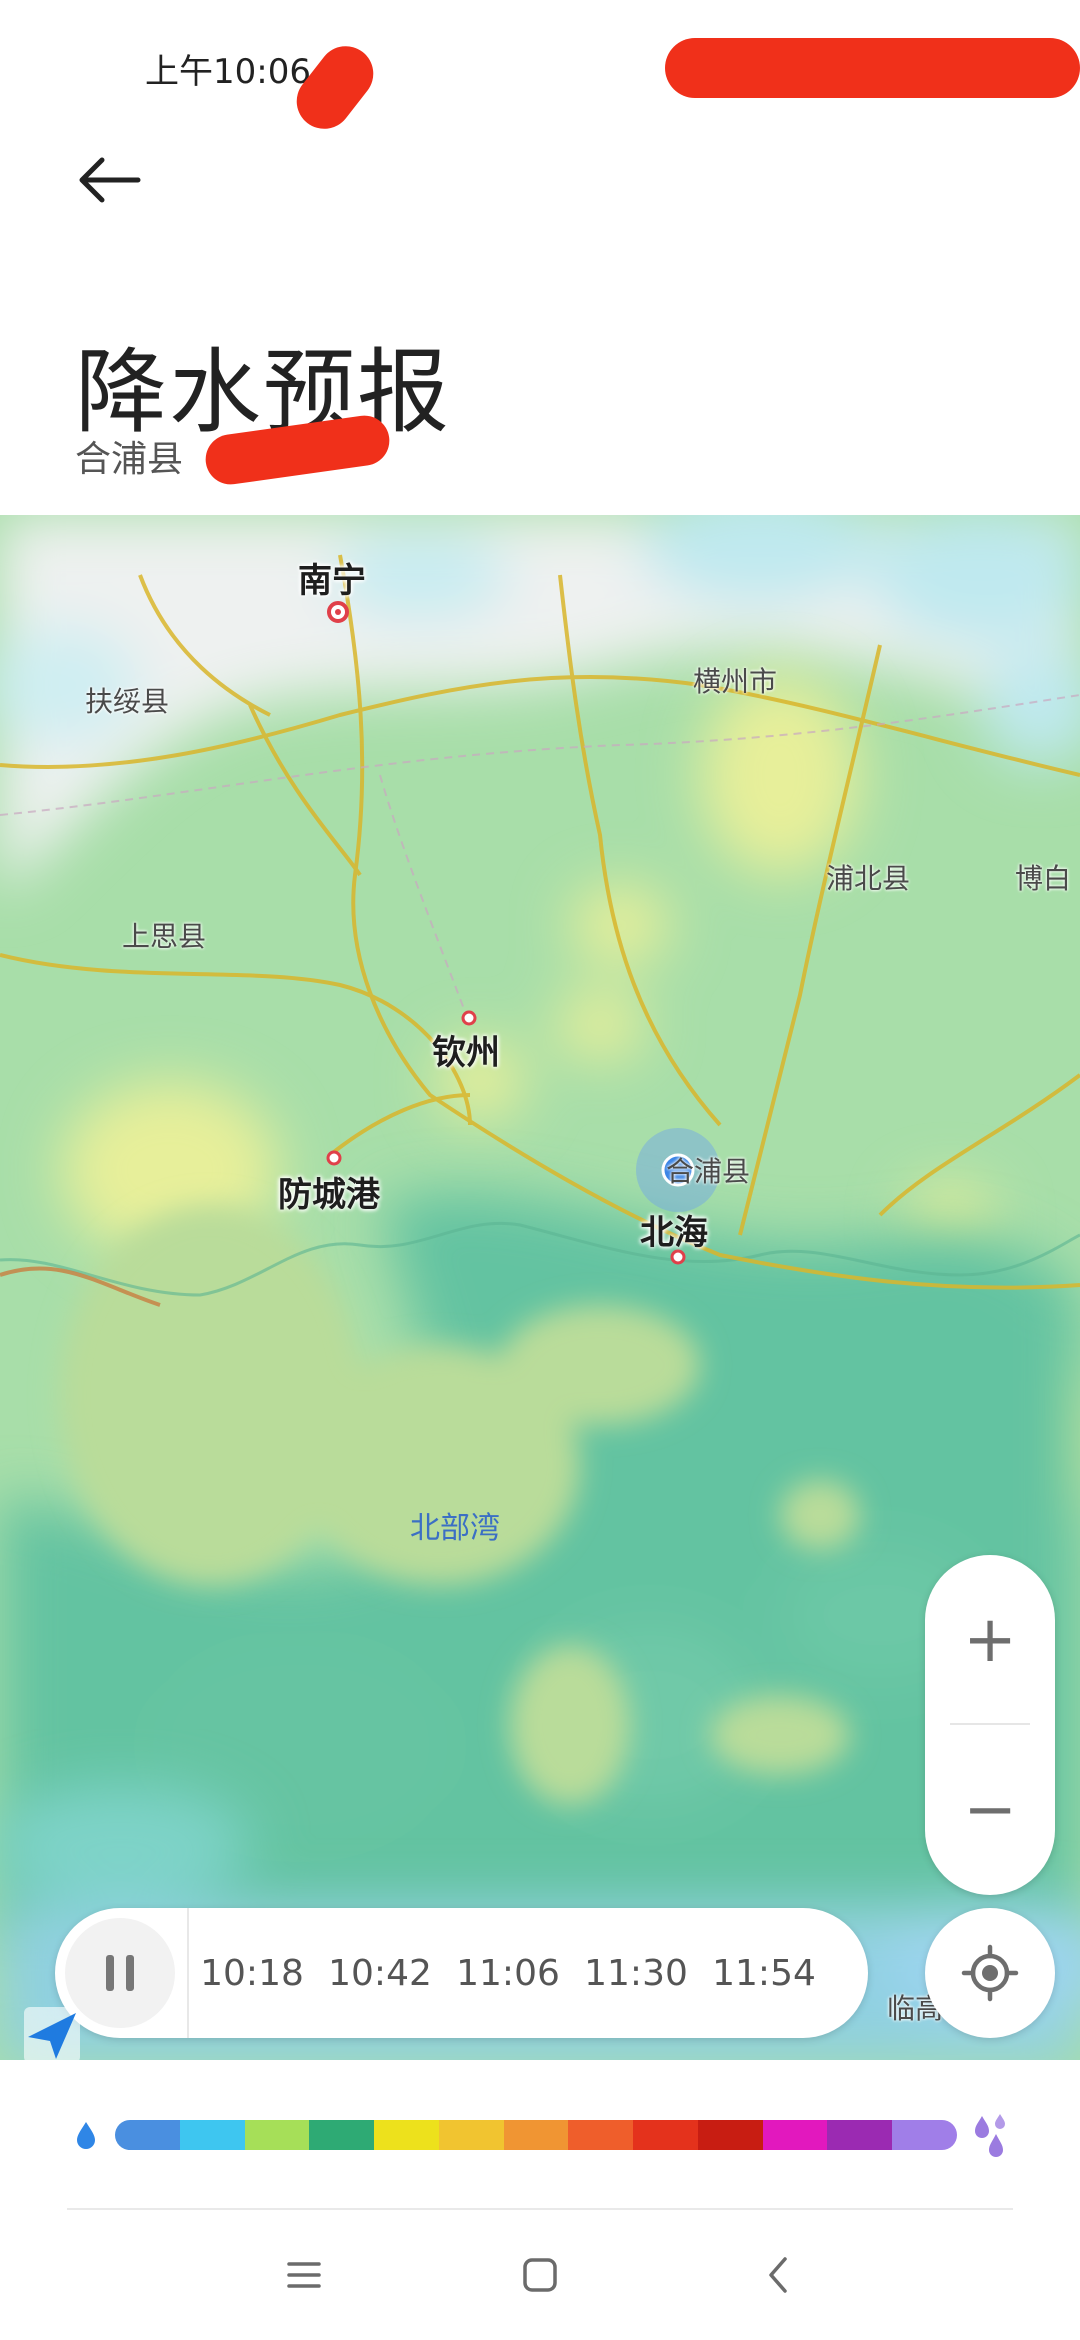  I want to click on time-slot: 11:06, so click(508, 1973).